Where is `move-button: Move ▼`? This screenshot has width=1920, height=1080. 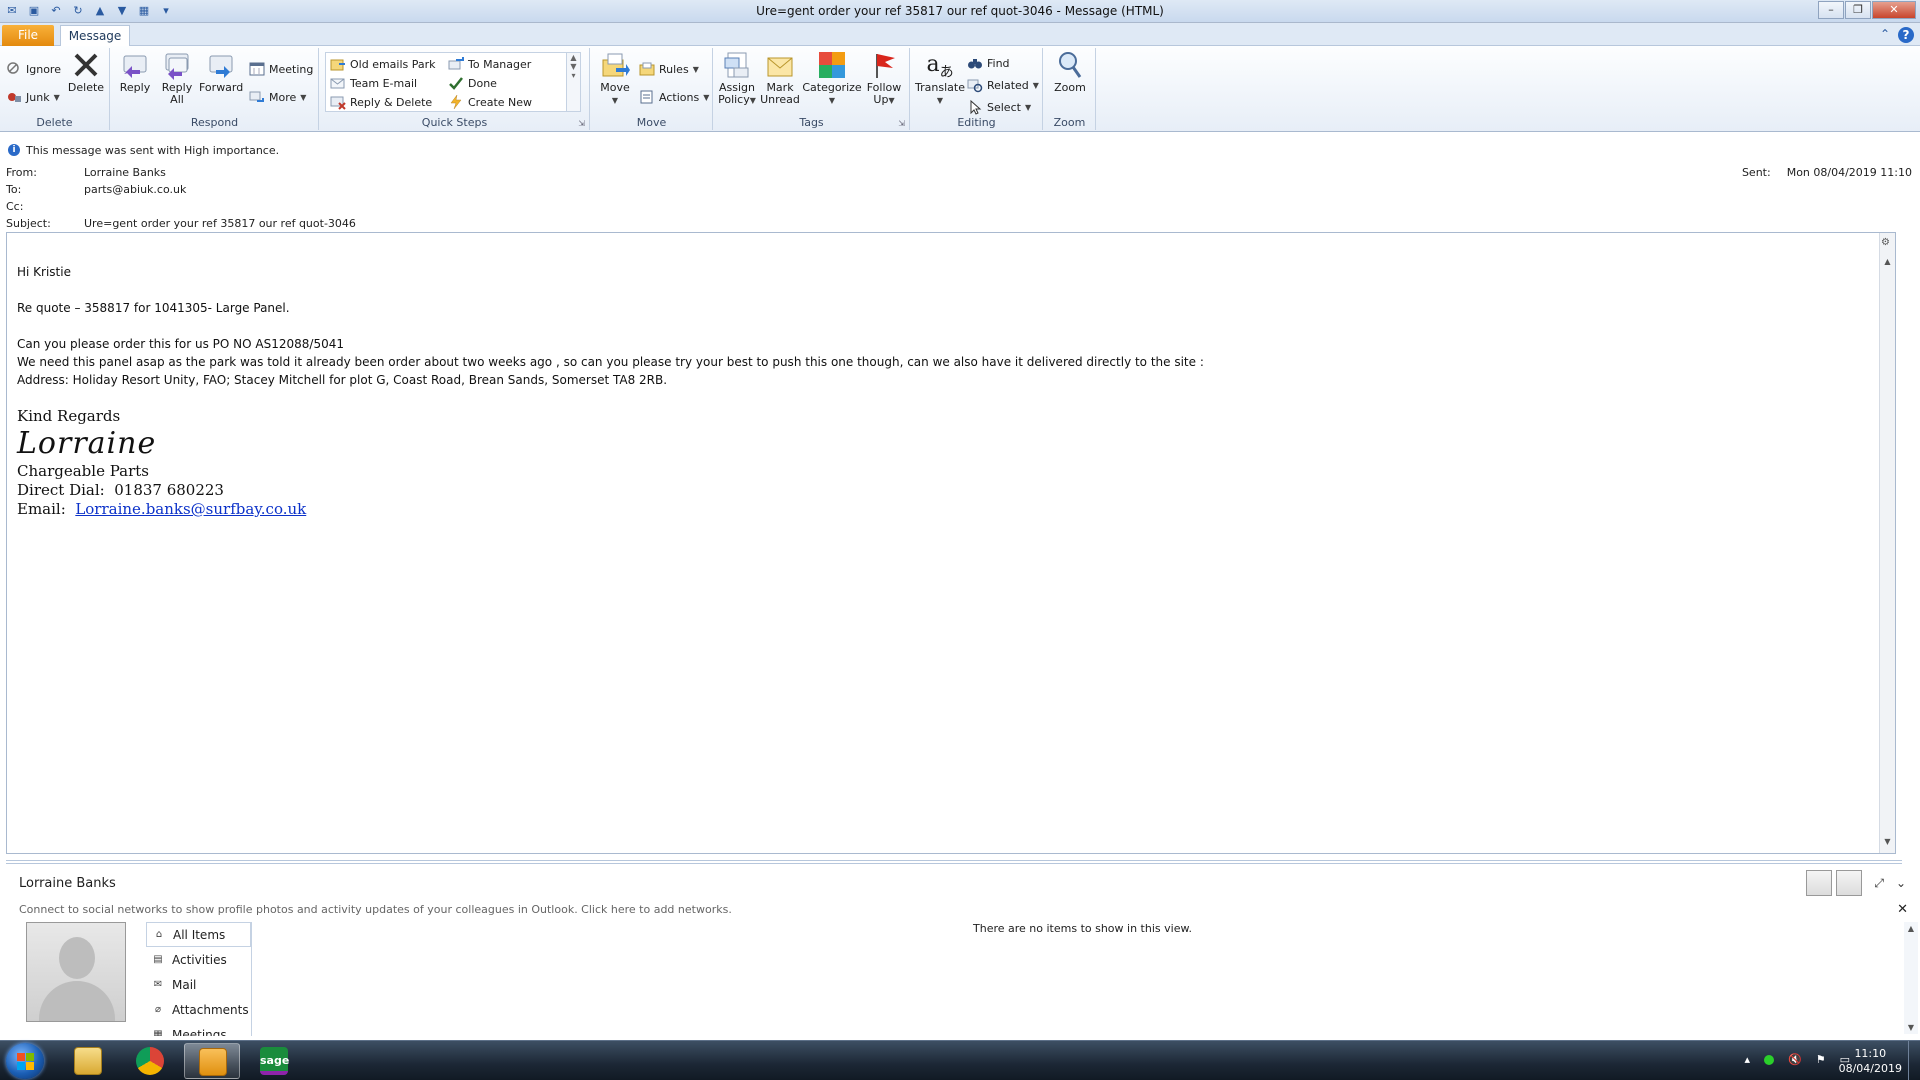 move-button: Move ▼ is located at coordinates (615, 78).